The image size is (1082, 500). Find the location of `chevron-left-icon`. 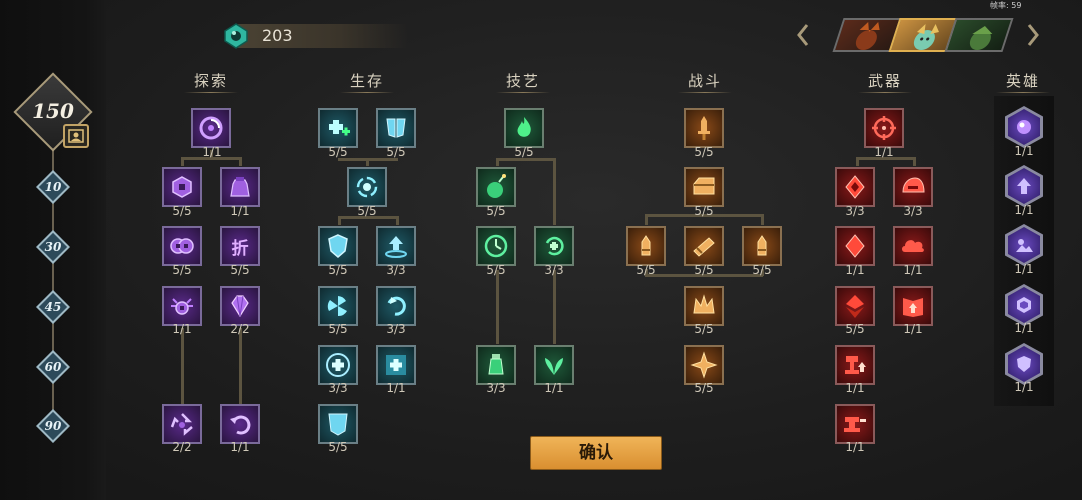

chevron-left-icon is located at coordinates (803, 35).